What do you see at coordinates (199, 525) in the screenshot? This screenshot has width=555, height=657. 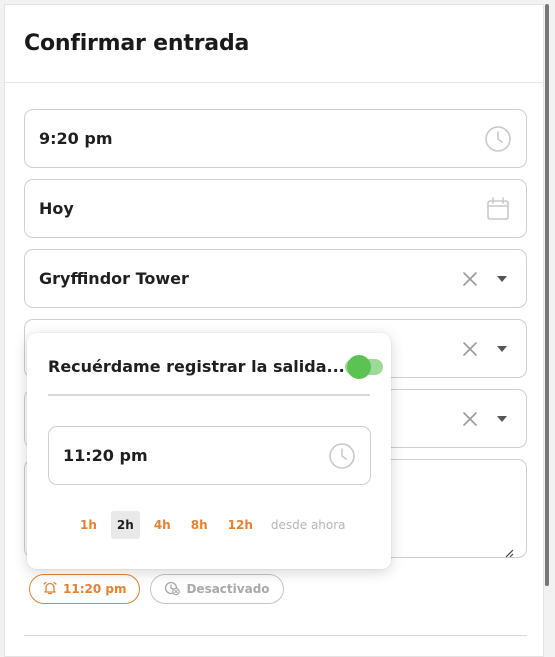 I see `quick-option-8h: 8h` at bounding box center [199, 525].